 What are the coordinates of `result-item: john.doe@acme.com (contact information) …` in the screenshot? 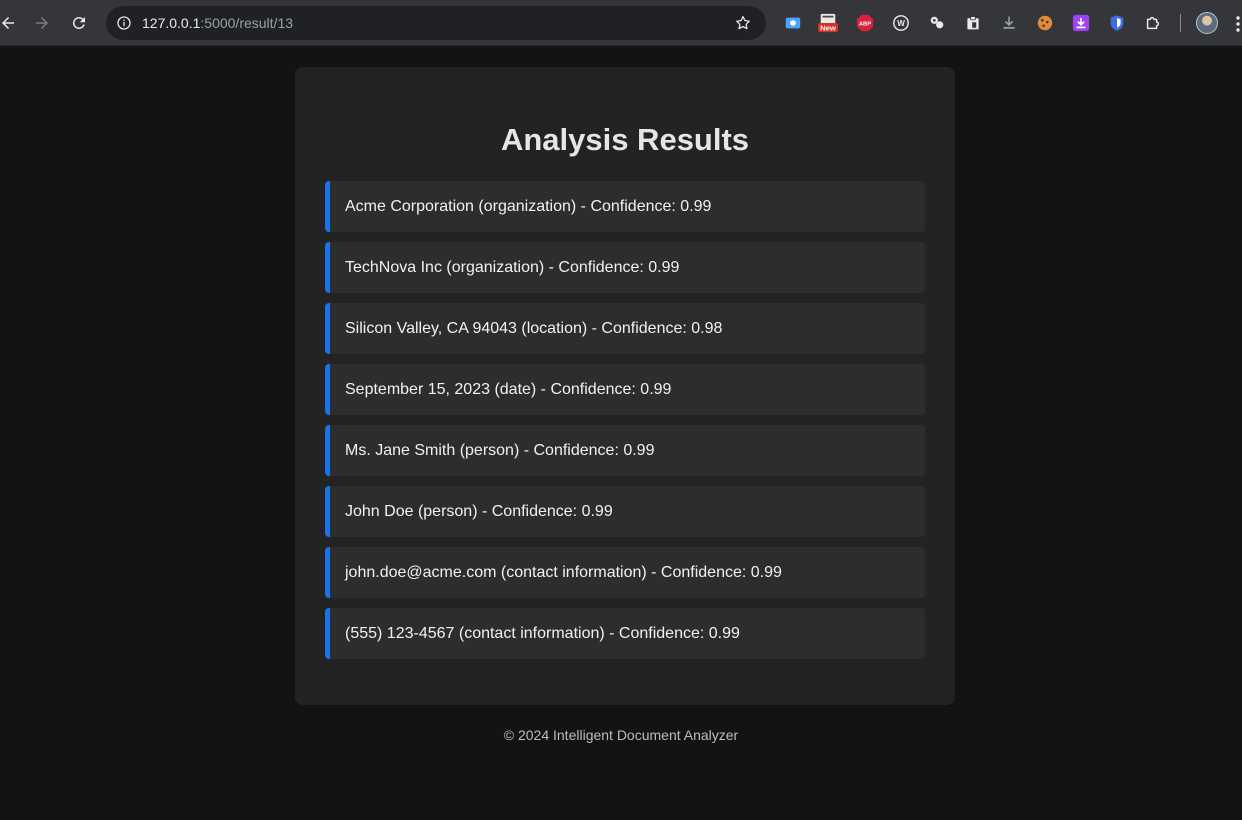 It's located at (625, 572).